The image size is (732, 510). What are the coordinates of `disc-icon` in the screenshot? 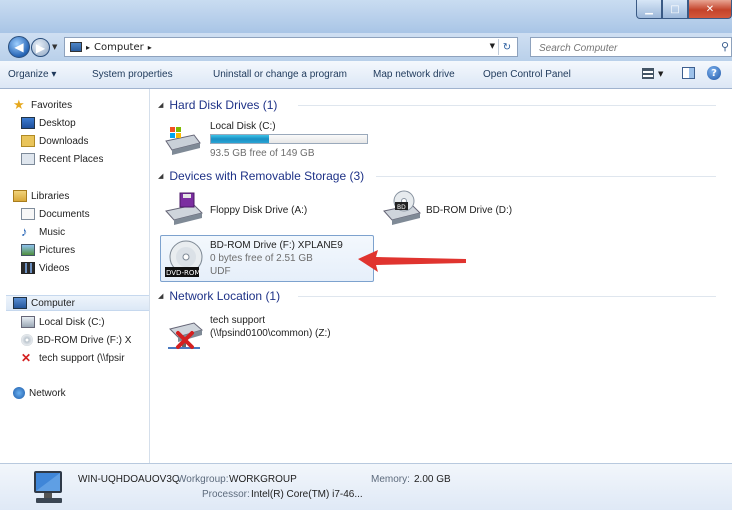 It's located at (27, 340).